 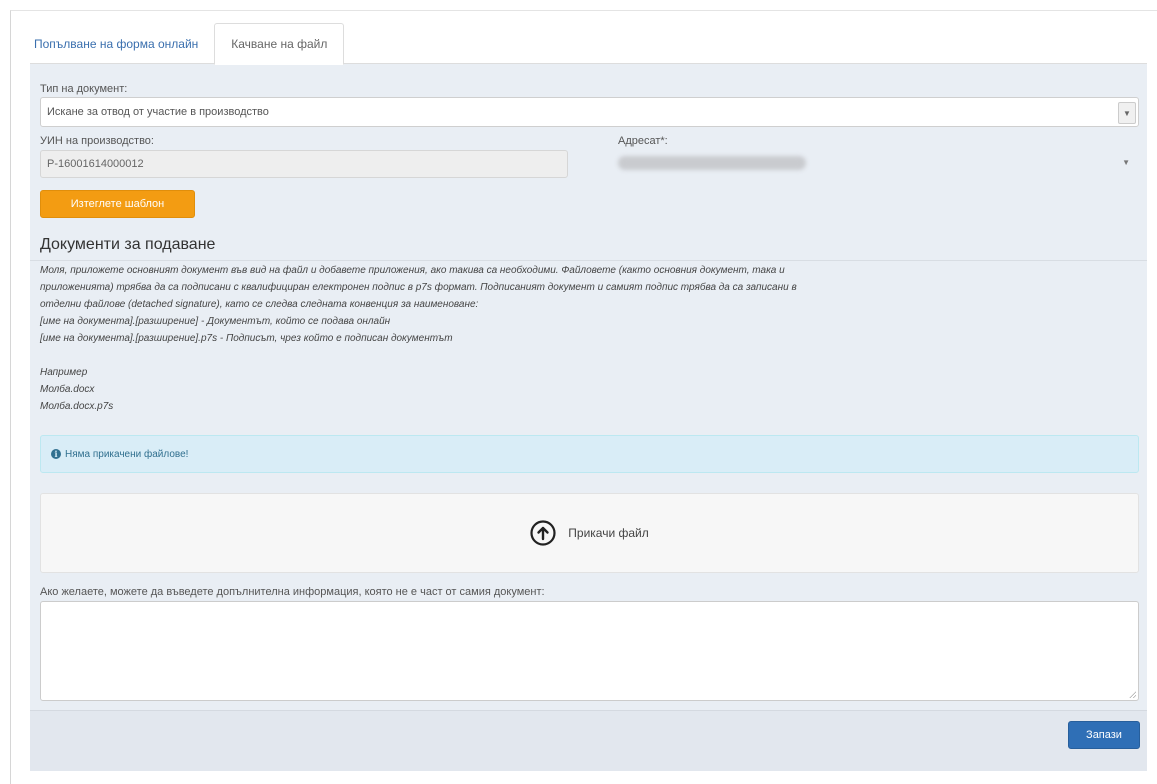 What do you see at coordinates (117, 204) in the screenshot?
I see `download-template-button: Изтеглете шаблон` at bounding box center [117, 204].